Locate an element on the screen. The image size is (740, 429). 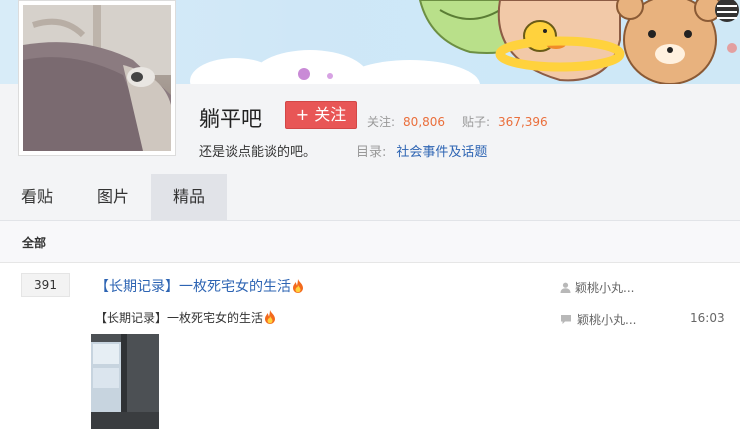
follow-count: 80,806 is located at coordinates (424, 122).